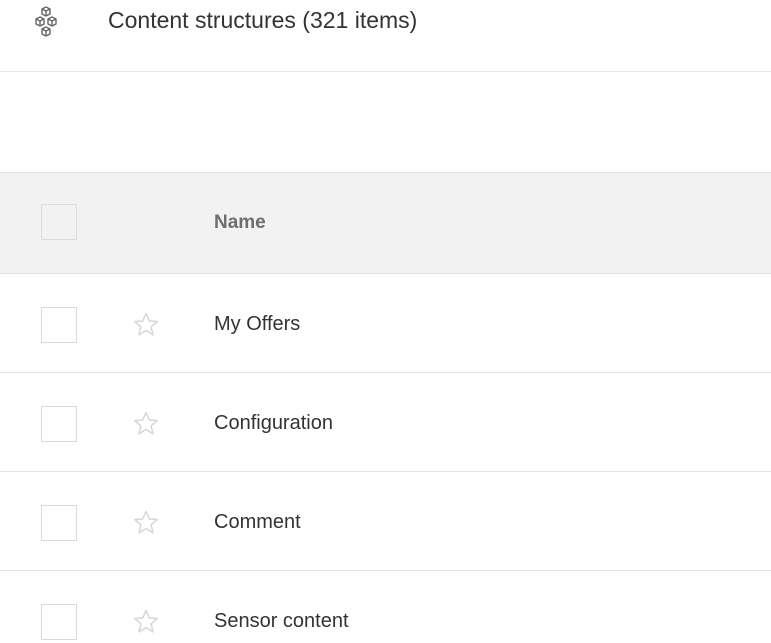 This screenshot has width=771, height=643. What do you see at coordinates (263, 20) in the screenshot?
I see `page-title: Content structures (321 items)` at bounding box center [263, 20].